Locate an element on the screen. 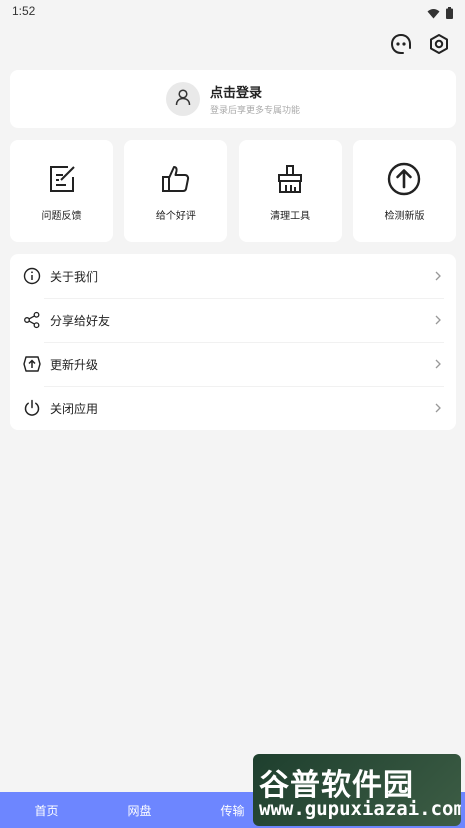 Image resolution: width=465 pixels, height=828 pixels. settings-button is located at coordinates (439, 46).